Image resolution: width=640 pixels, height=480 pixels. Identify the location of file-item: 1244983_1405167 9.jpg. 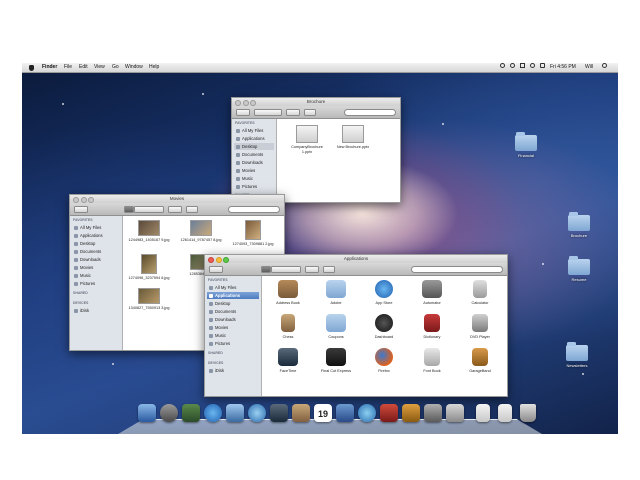
(149, 231).